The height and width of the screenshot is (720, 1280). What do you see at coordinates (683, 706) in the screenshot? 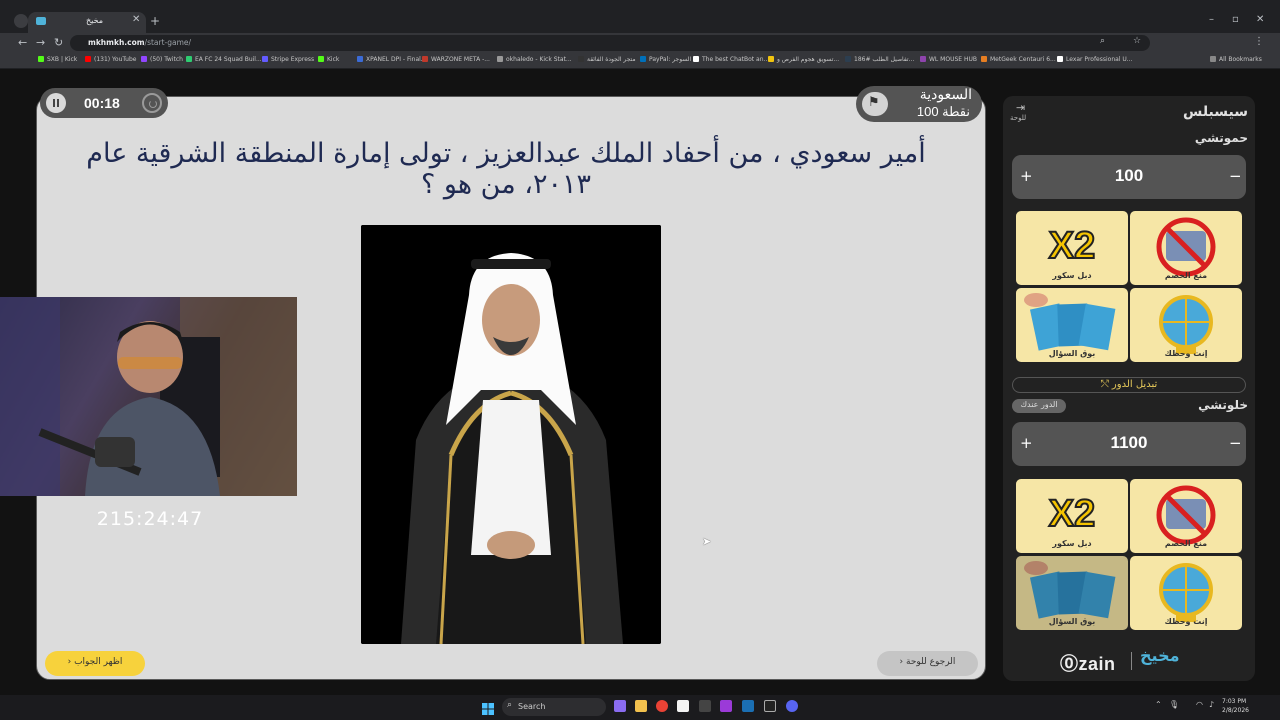
I see `notepad-icon` at bounding box center [683, 706].